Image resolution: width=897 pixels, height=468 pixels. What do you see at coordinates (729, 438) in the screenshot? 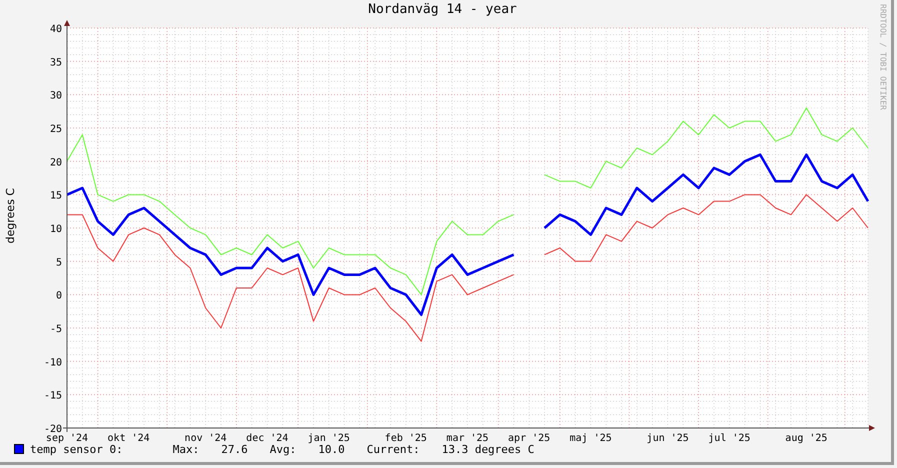
I see `x-tick-label: jul '25` at bounding box center [729, 438].